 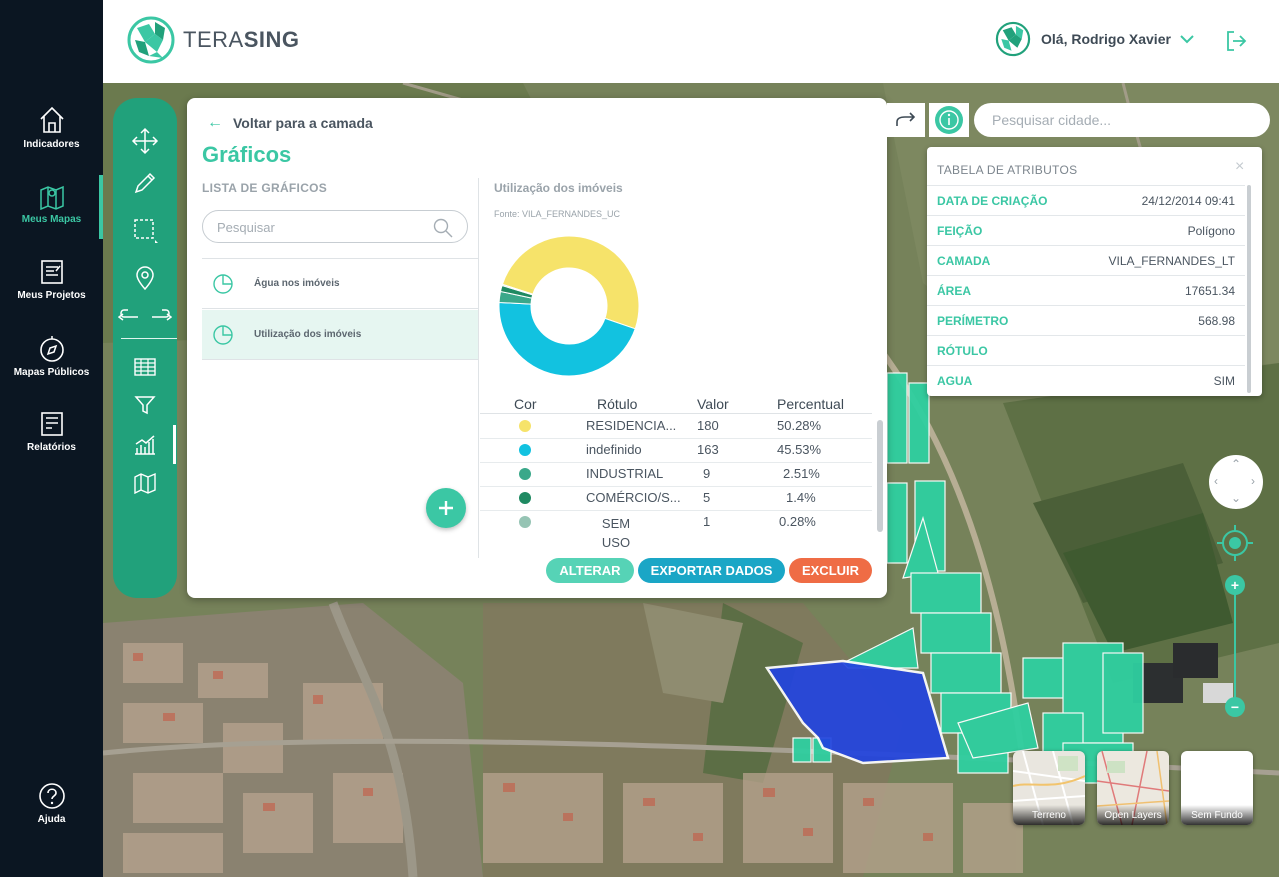 I want to click on basemap-sem-fundo: Sem Fundo, so click(x=1217, y=788).